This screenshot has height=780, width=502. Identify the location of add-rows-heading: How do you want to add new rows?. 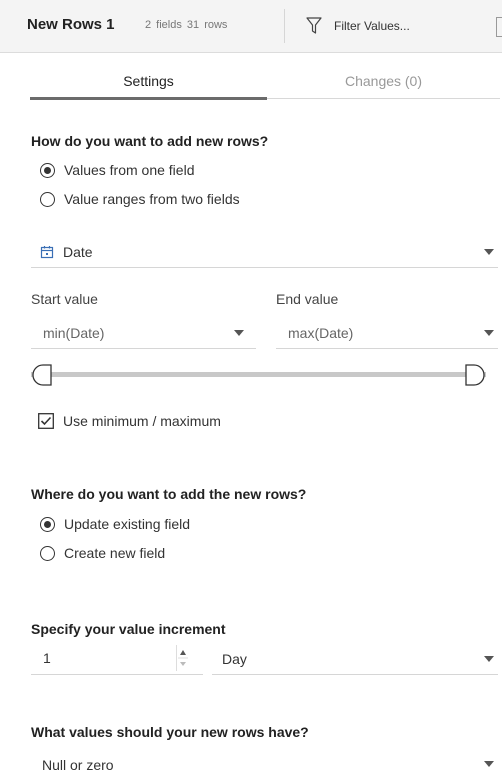
(150, 141).